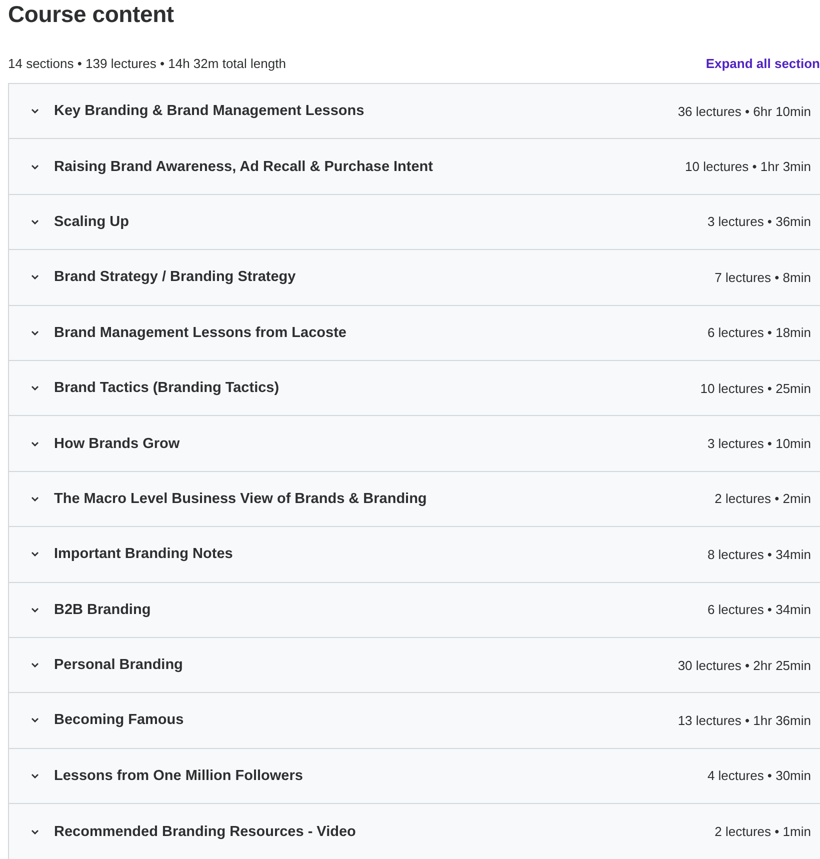 Image resolution: width=820 pixels, height=859 pixels. What do you see at coordinates (241, 498) in the screenshot?
I see `section-title: The Macro Level Business View of Brands & Branding` at bounding box center [241, 498].